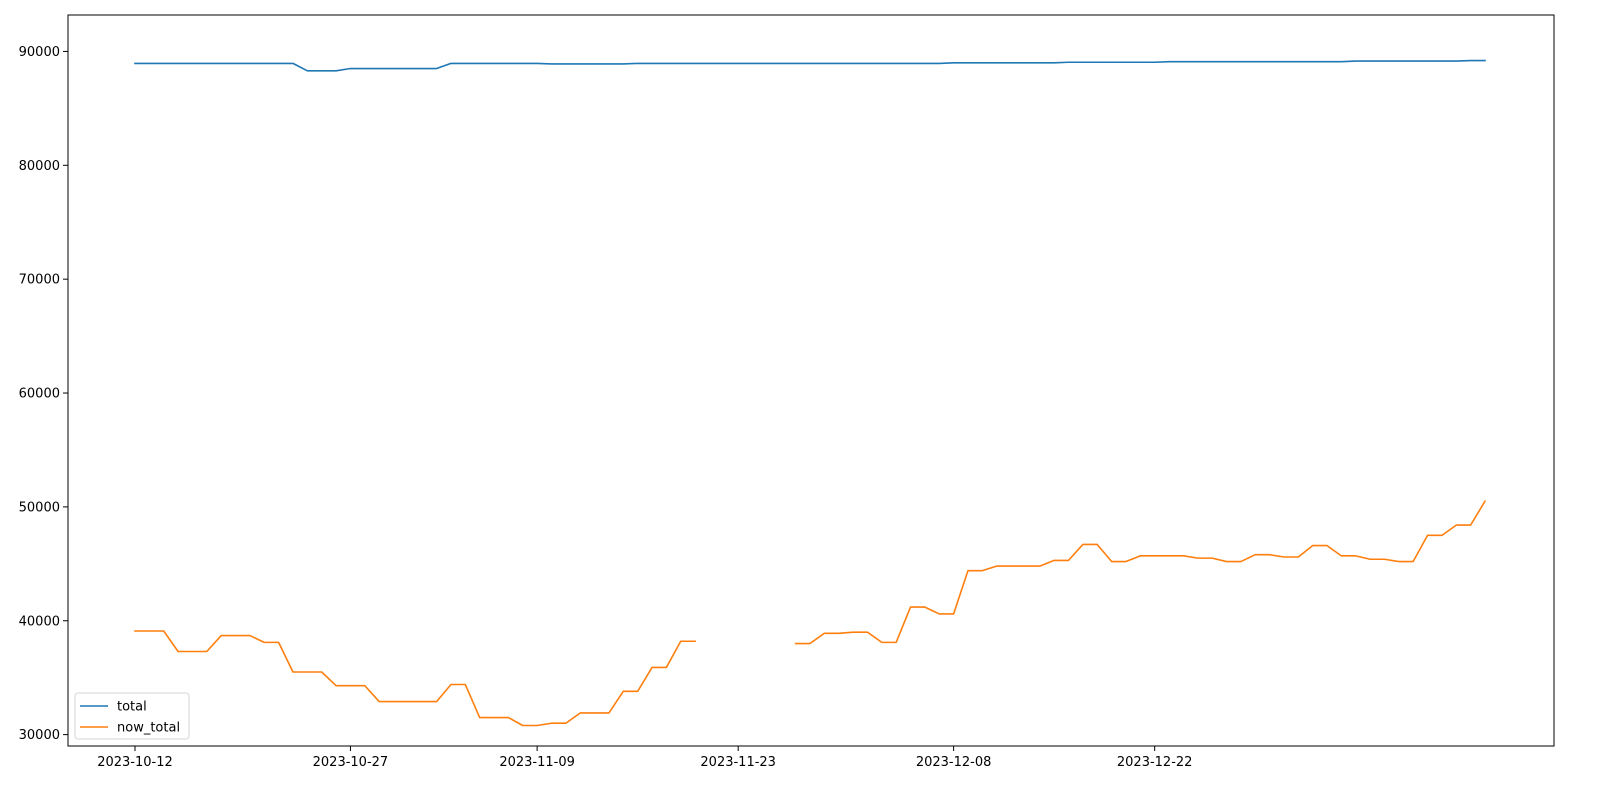 The height and width of the screenshot is (804, 1600). What do you see at coordinates (537, 762) in the screenshot?
I see `x-tick-label: 2023-11-09` at bounding box center [537, 762].